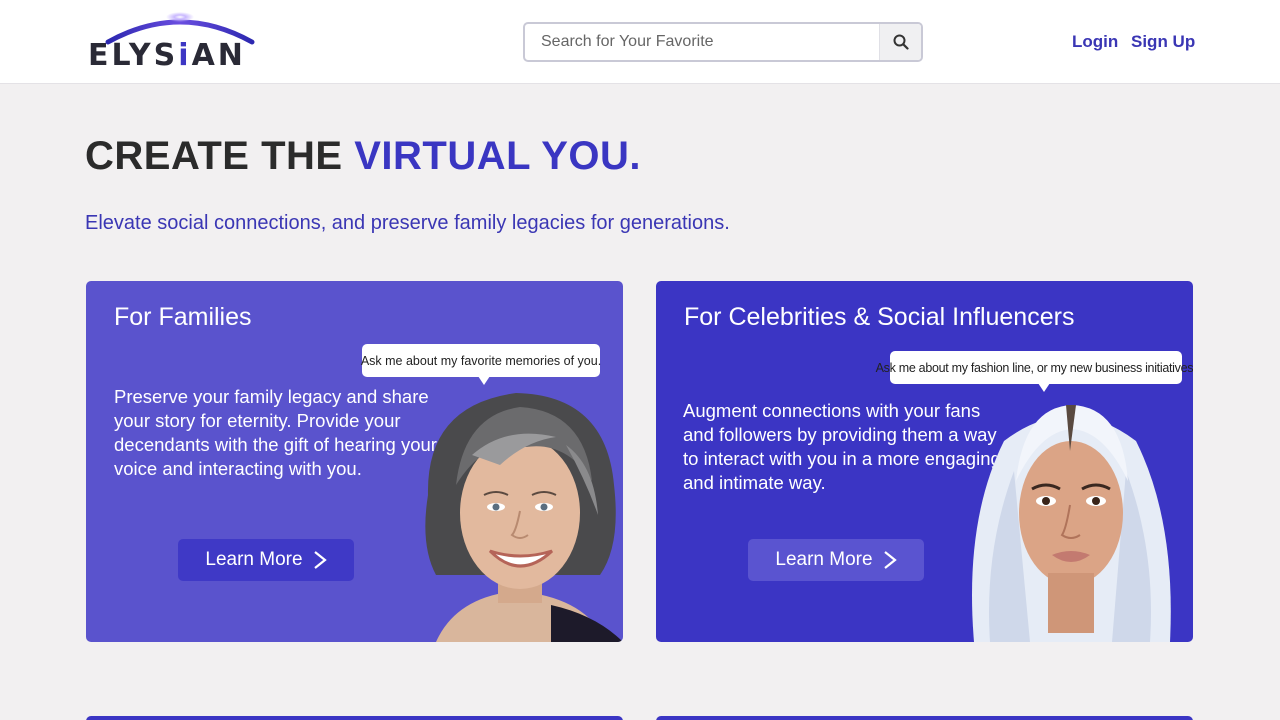 This screenshot has width=1280, height=720. I want to click on card-title: For Celebrities & Social Influencers, so click(879, 317).